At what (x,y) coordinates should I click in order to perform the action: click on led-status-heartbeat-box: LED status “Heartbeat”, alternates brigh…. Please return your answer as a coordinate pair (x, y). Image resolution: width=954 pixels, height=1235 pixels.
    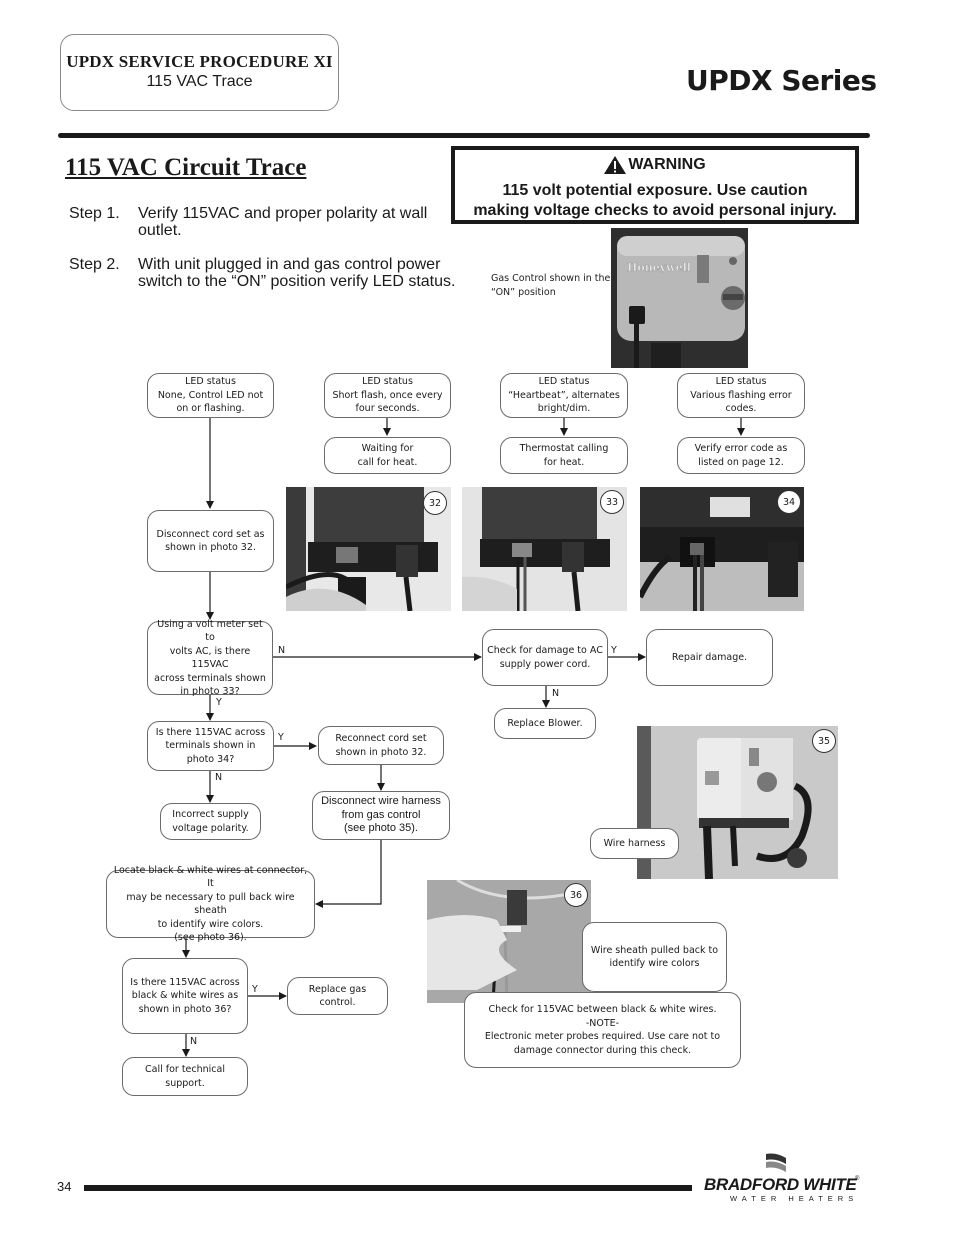
    Looking at the image, I should click on (564, 395).